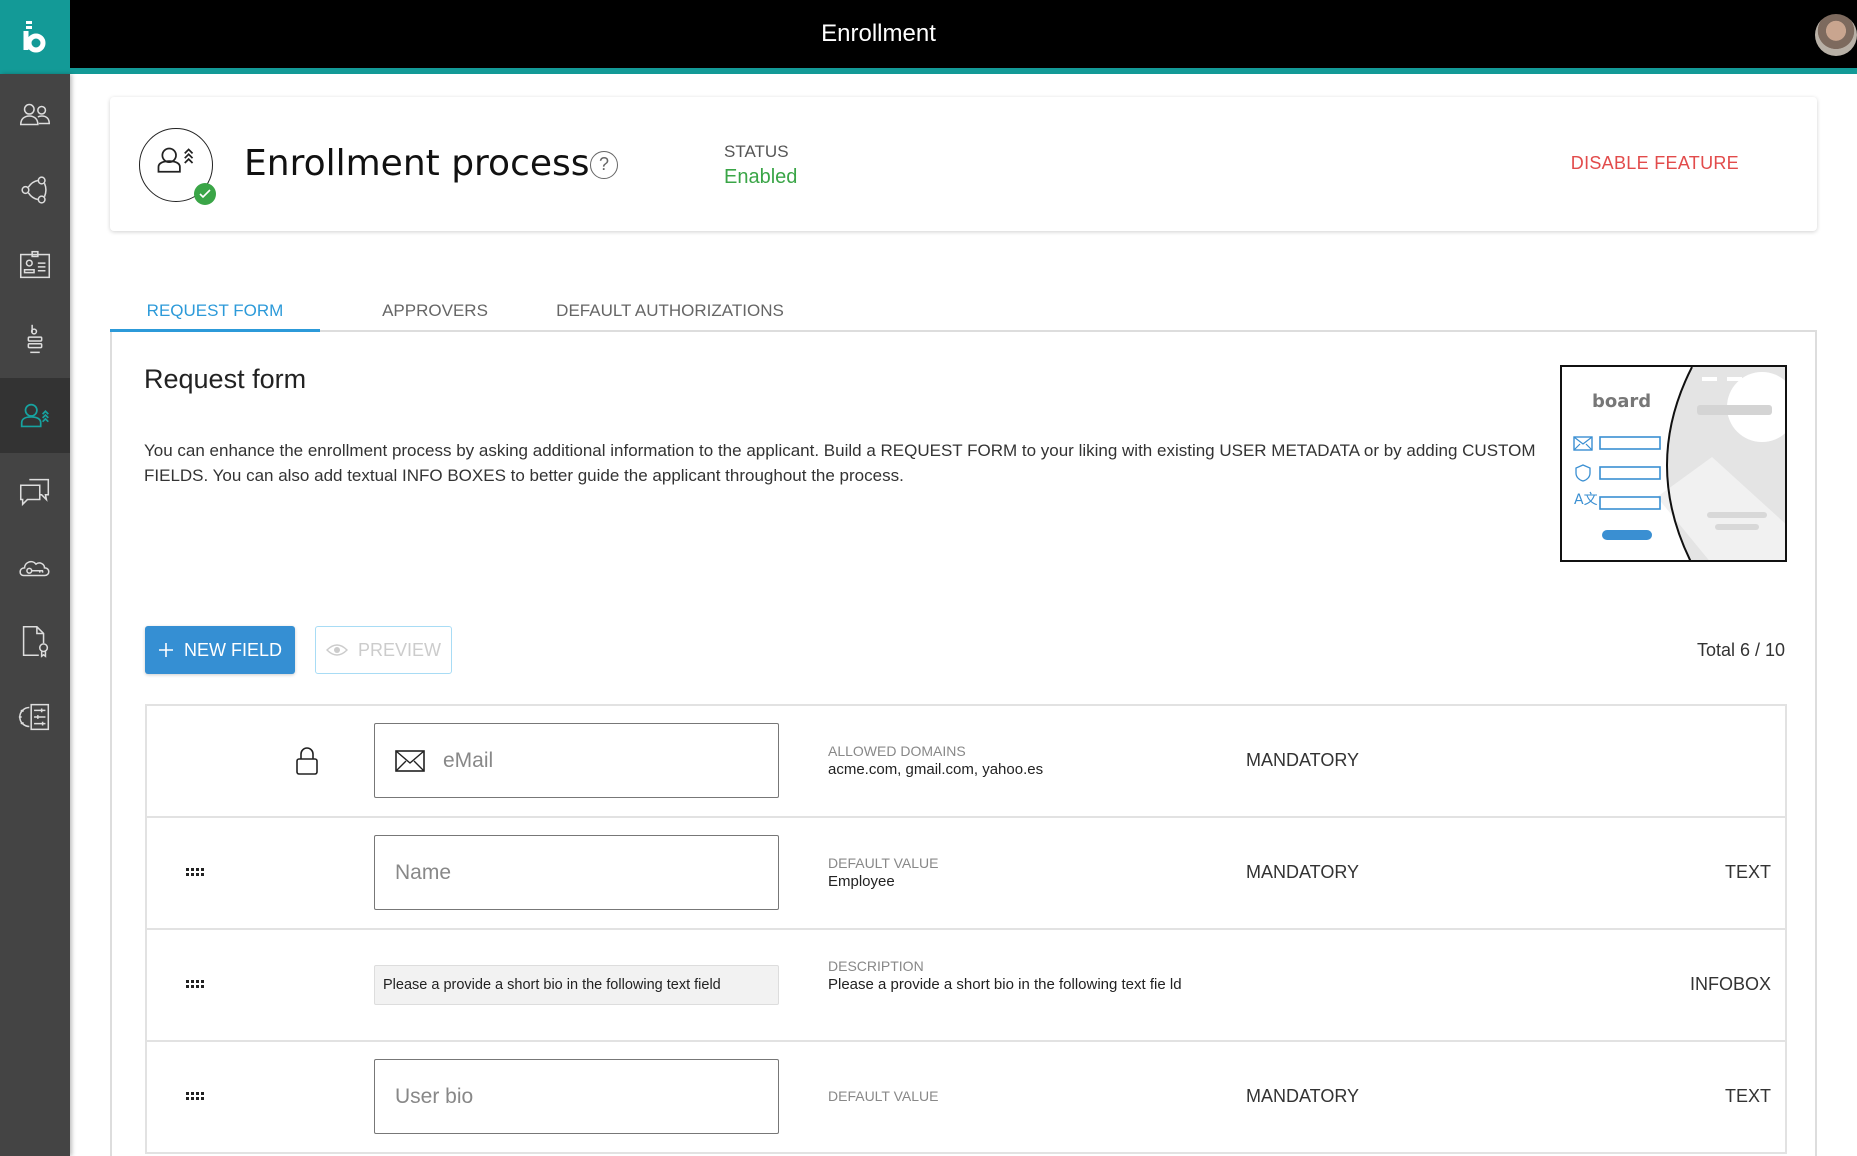  I want to click on request-form-illustration: board A文, so click(1673, 463).